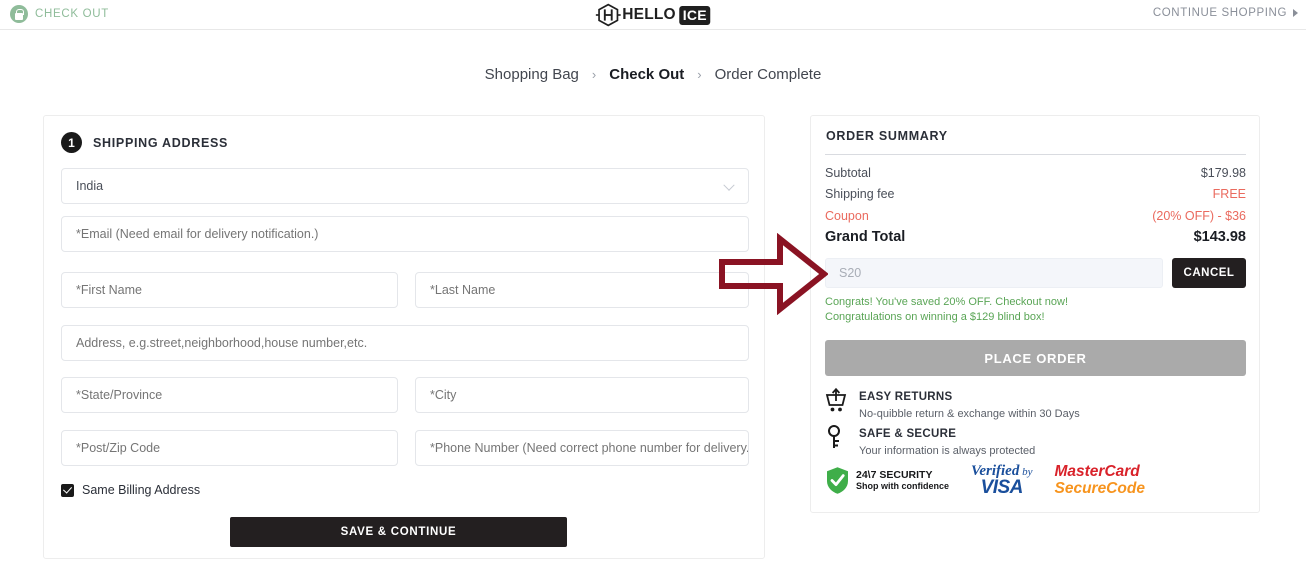  I want to click on securecode-wordmark: SecureCode, so click(1099, 488).